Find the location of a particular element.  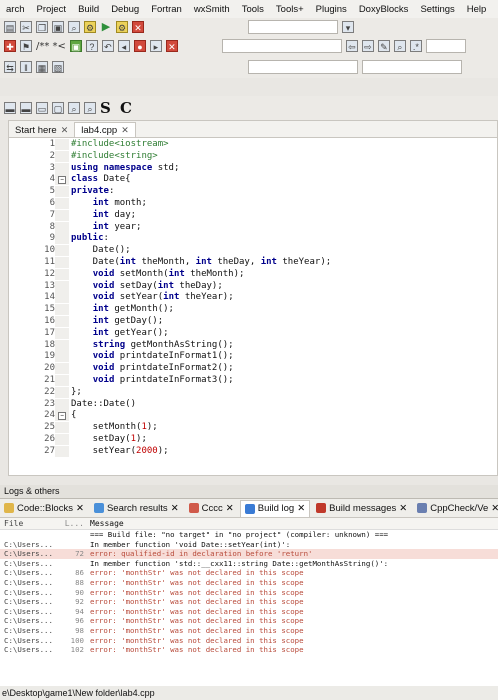

menu-item-tools: Tools is located at coordinates (253, 9).